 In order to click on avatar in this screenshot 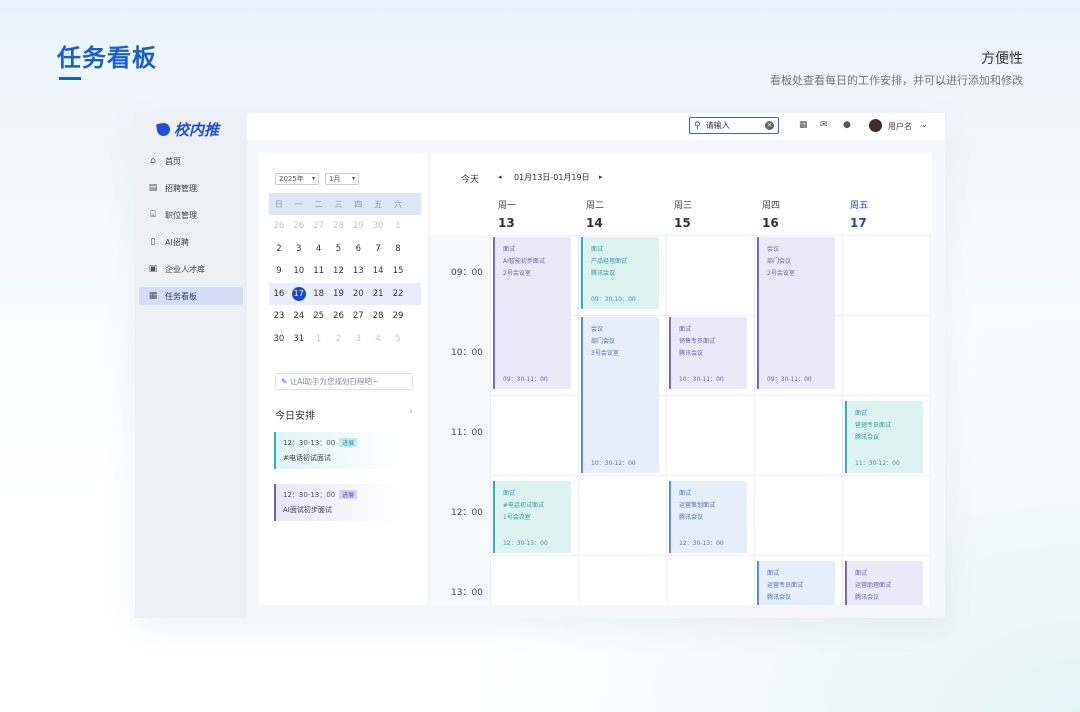, I will do `click(875, 125)`.